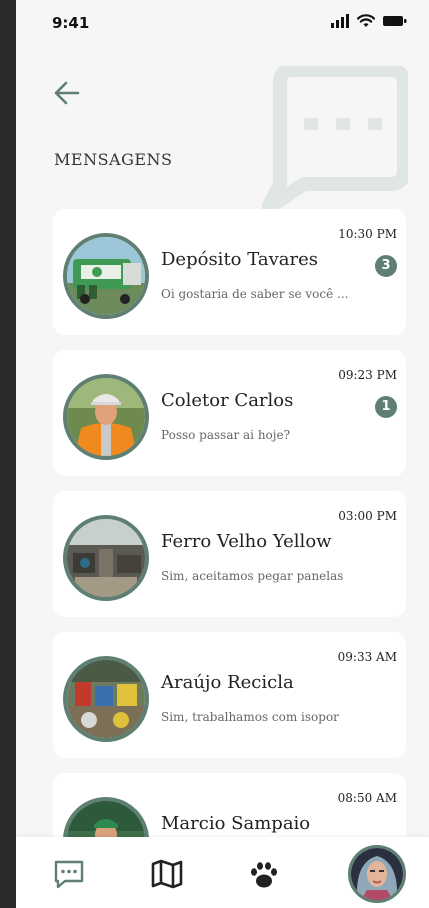 Image resolution: width=429 pixels, height=908 pixels. I want to click on page-title: MENSAGENS, so click(113, 159).